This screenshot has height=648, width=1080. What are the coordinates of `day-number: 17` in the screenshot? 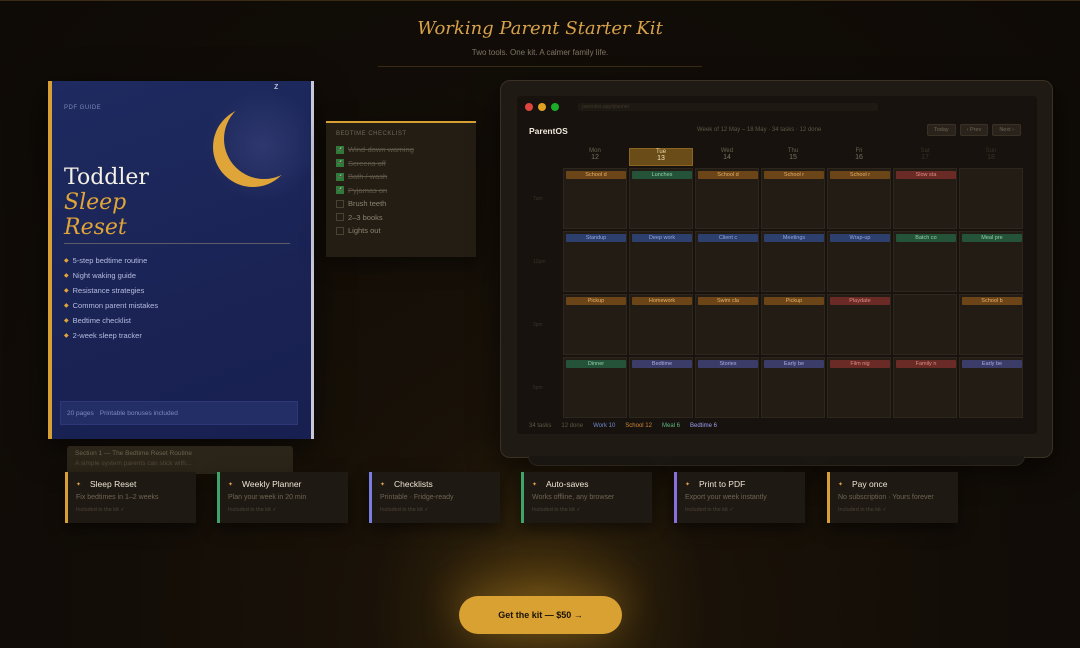 It's located at (925, 157).